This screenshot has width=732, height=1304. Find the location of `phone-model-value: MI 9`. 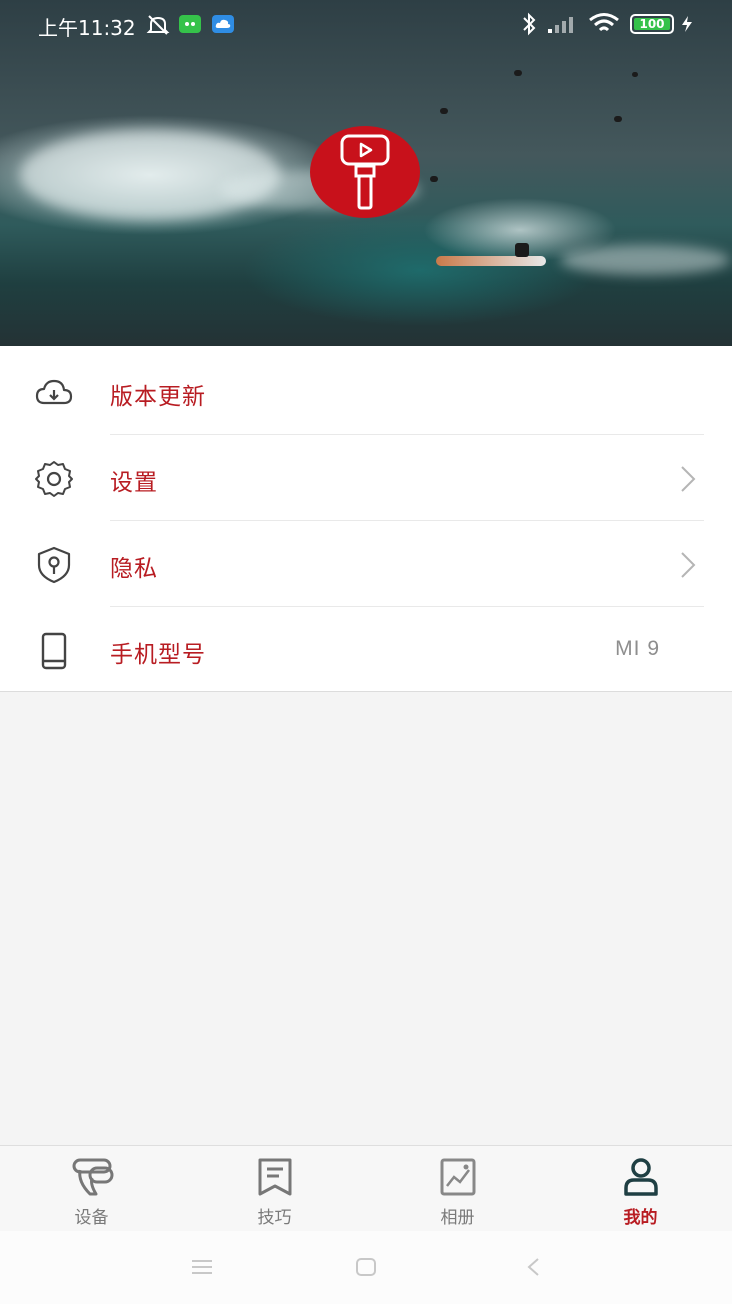

phone-model-value: MI 9 is located at coordinates (637, 648).